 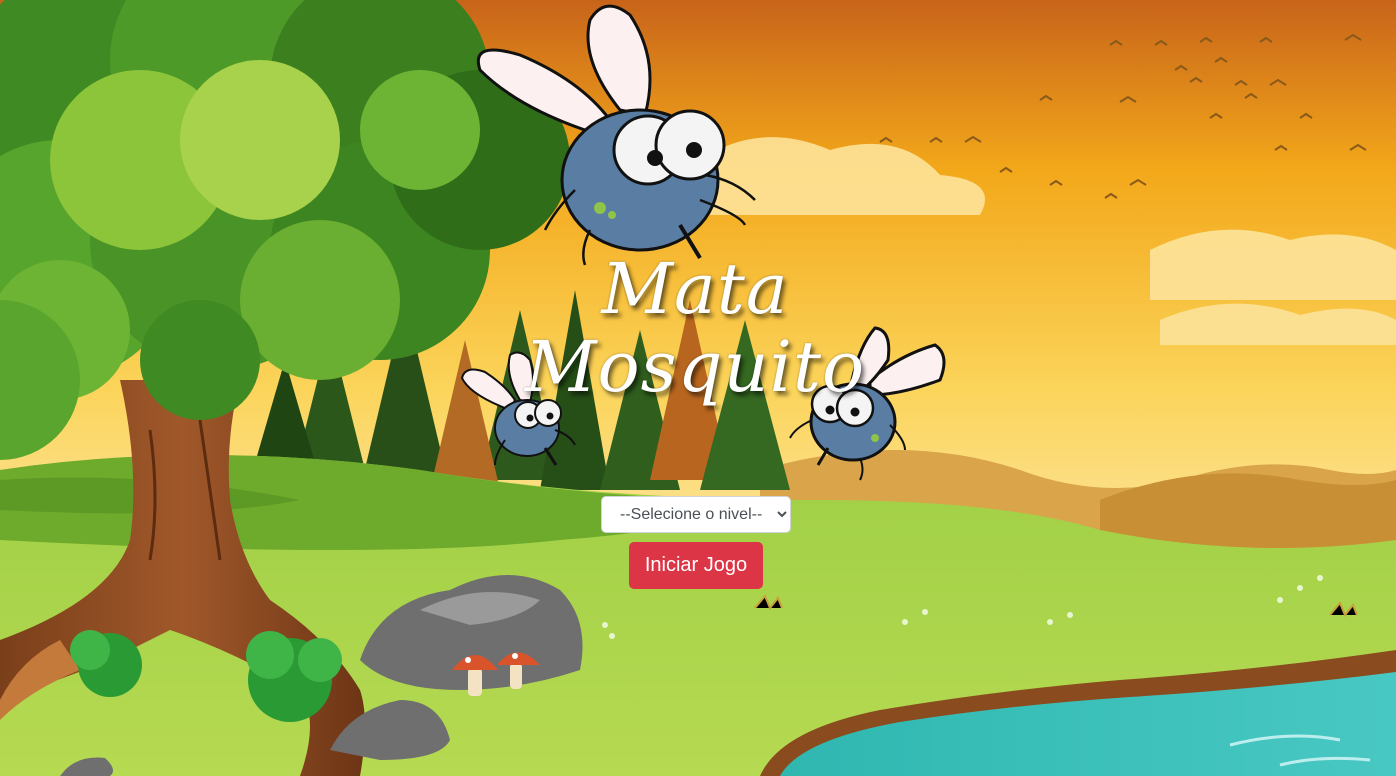 What do you see at coordinates (696, 565) in the screenshot?
I see `start-game-button: Iniciar Jogo` at bounding box center [696, 565].